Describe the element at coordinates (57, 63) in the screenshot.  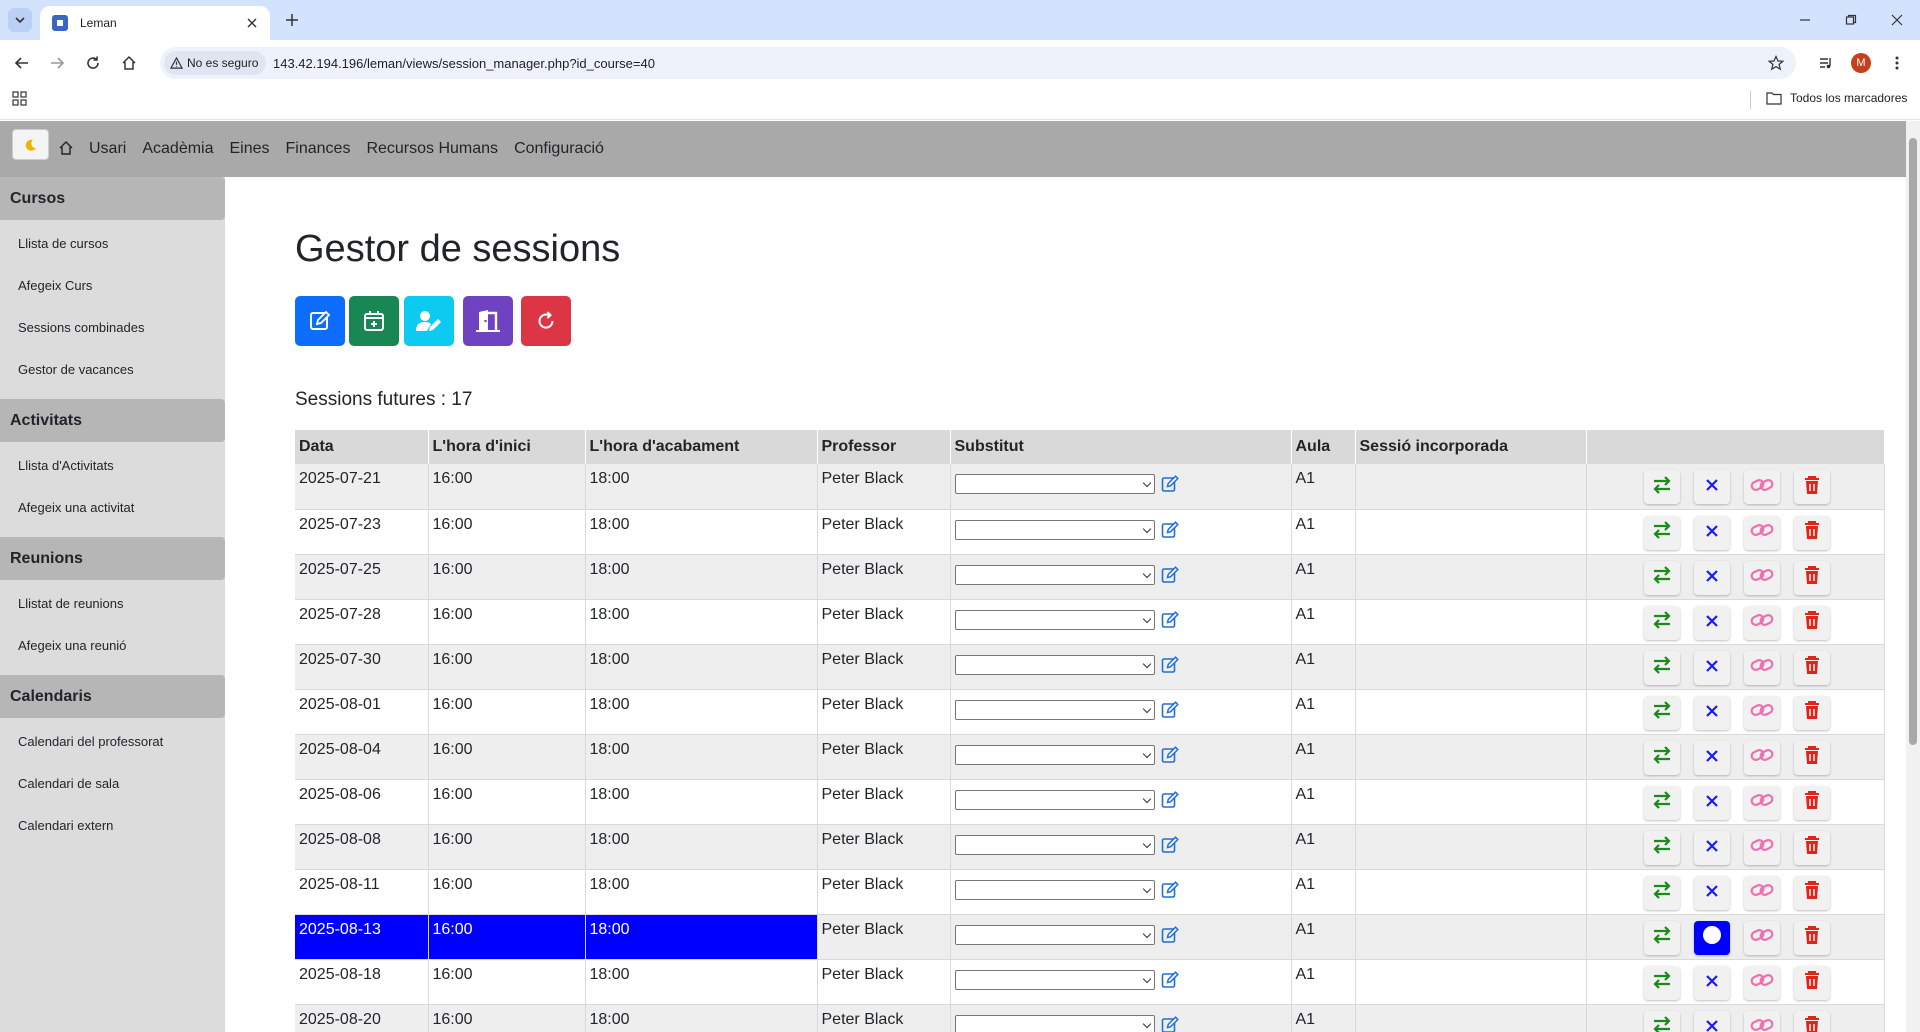
I see `forward-icon` at that location.